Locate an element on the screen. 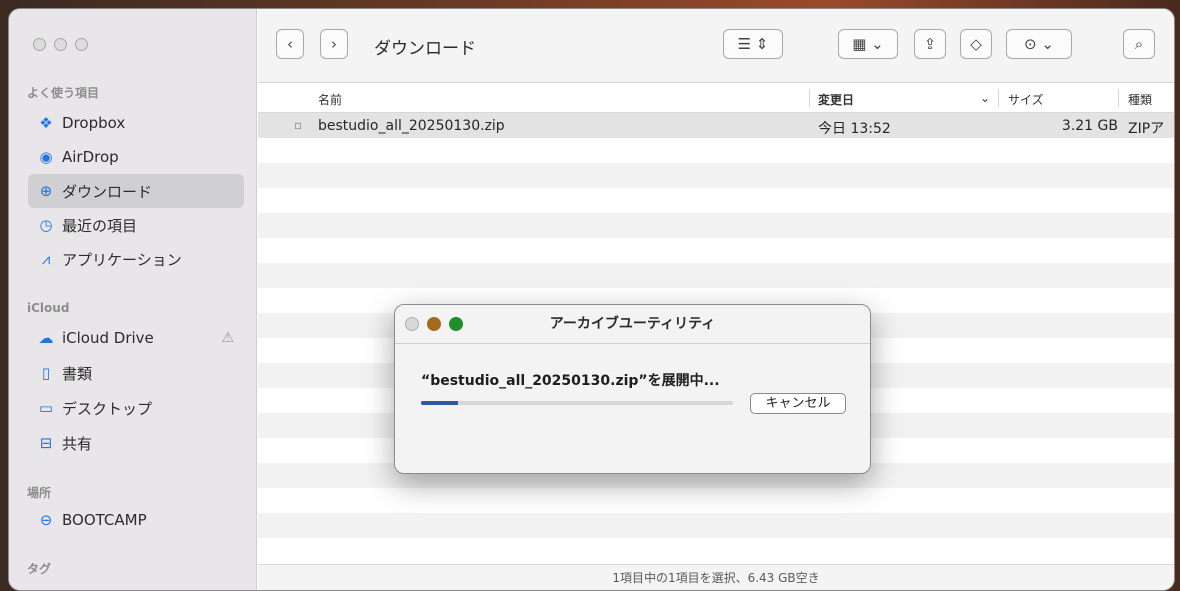 Image resolution: width=1180 pixels, height=591 pixels. file-modified: 今日 13:52 is located at coordinates (854, 129).